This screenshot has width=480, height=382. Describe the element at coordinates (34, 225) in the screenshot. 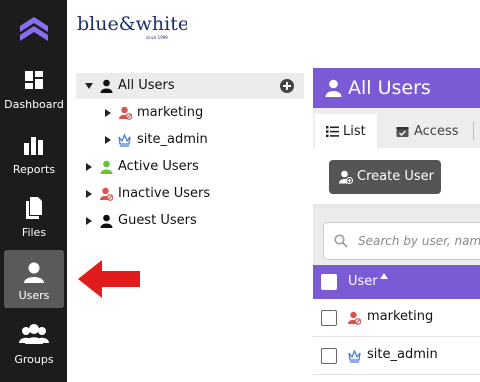

I see `nav-item-files: Files` at that location.